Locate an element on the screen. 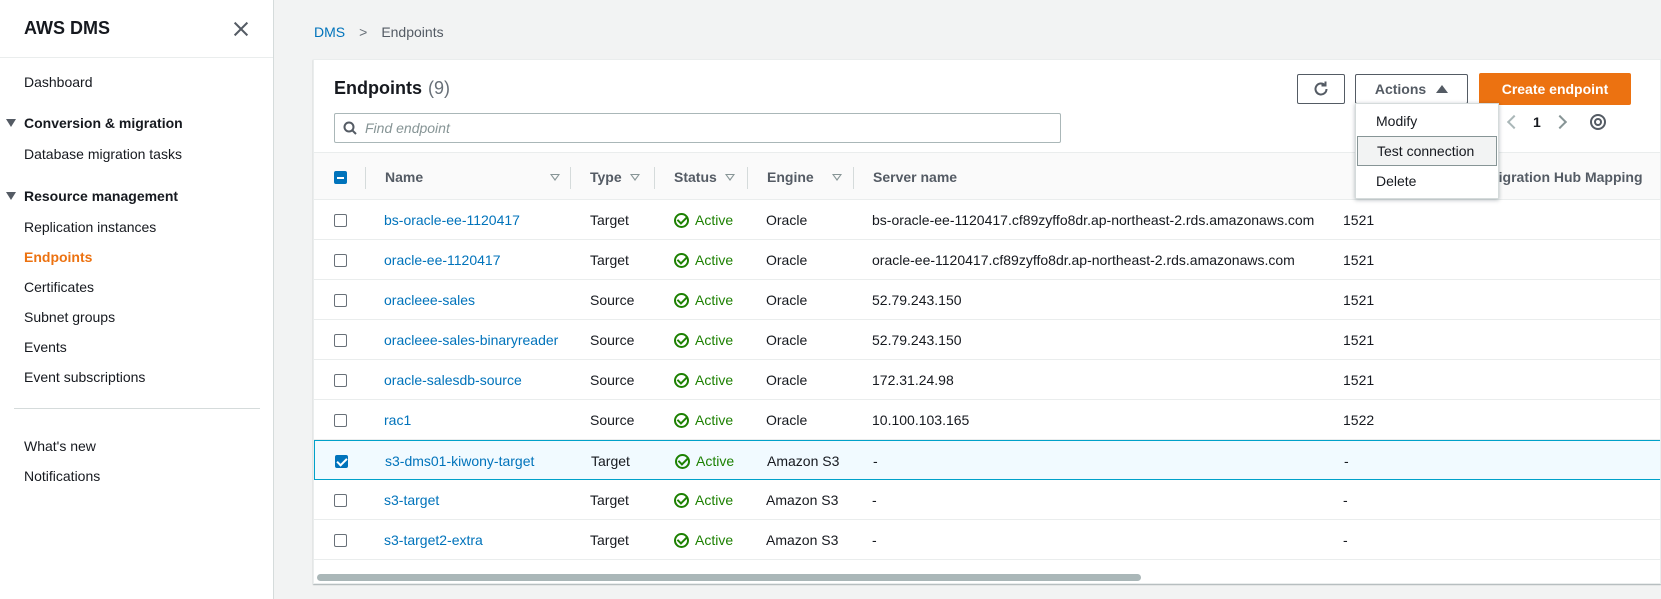 The image size is (1661, 599). endpoint-count: (9) is located at coordinates (439, 88).